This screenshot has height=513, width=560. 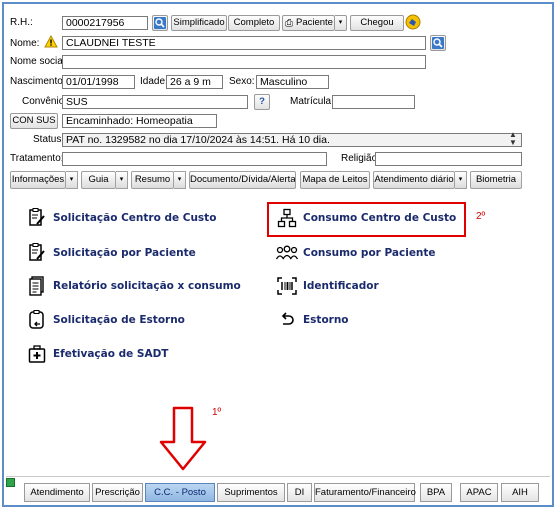 What do you see at coordinates (147, 286) in the screenshot?
I see `menu-relatorio-solicitacao-consumo-label: Relatório solicitação x consumo` at bounding box center [147, 286].